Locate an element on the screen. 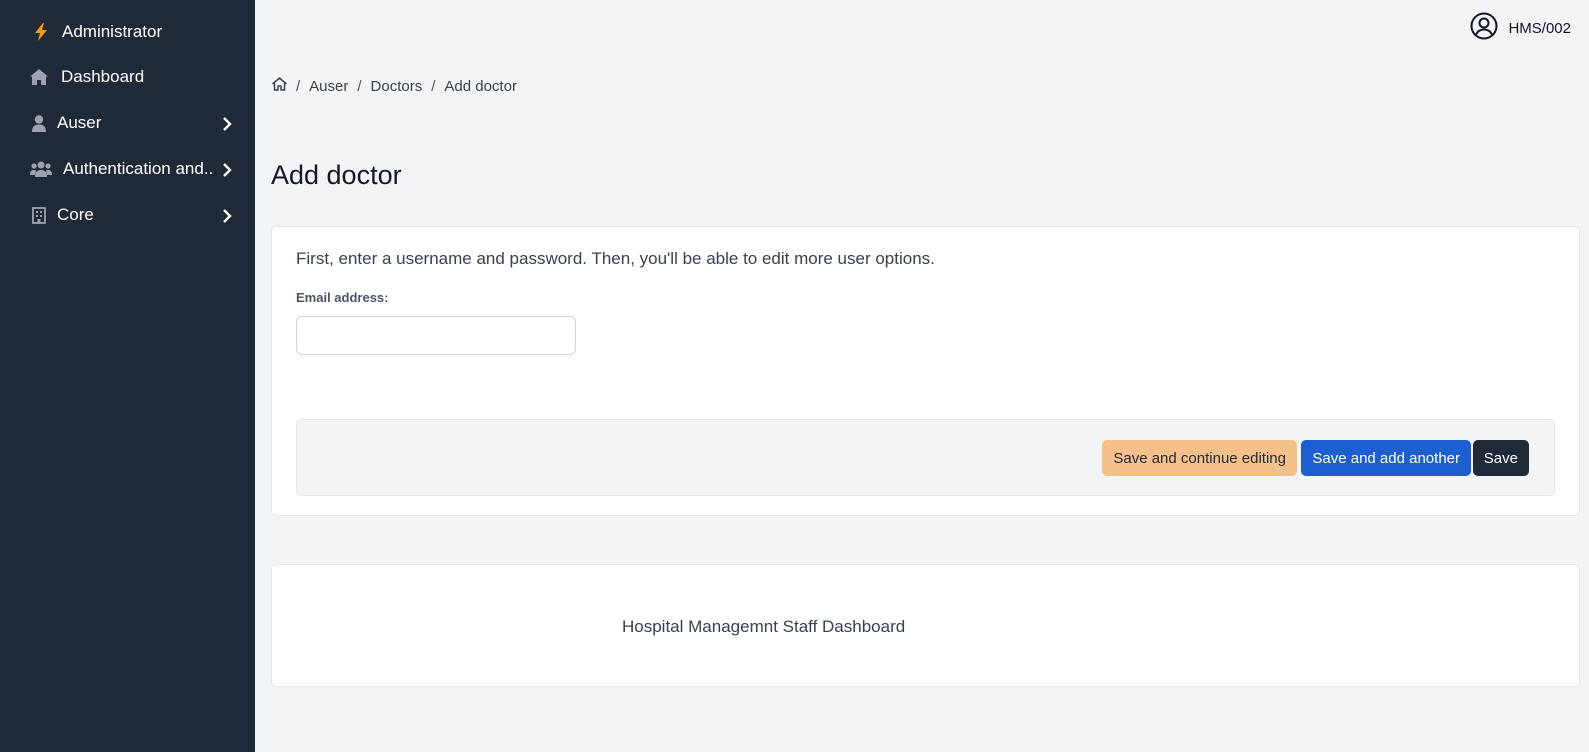  footer: Hospital Managemnt Staff Dashboard is located at coordinates (925, 625).